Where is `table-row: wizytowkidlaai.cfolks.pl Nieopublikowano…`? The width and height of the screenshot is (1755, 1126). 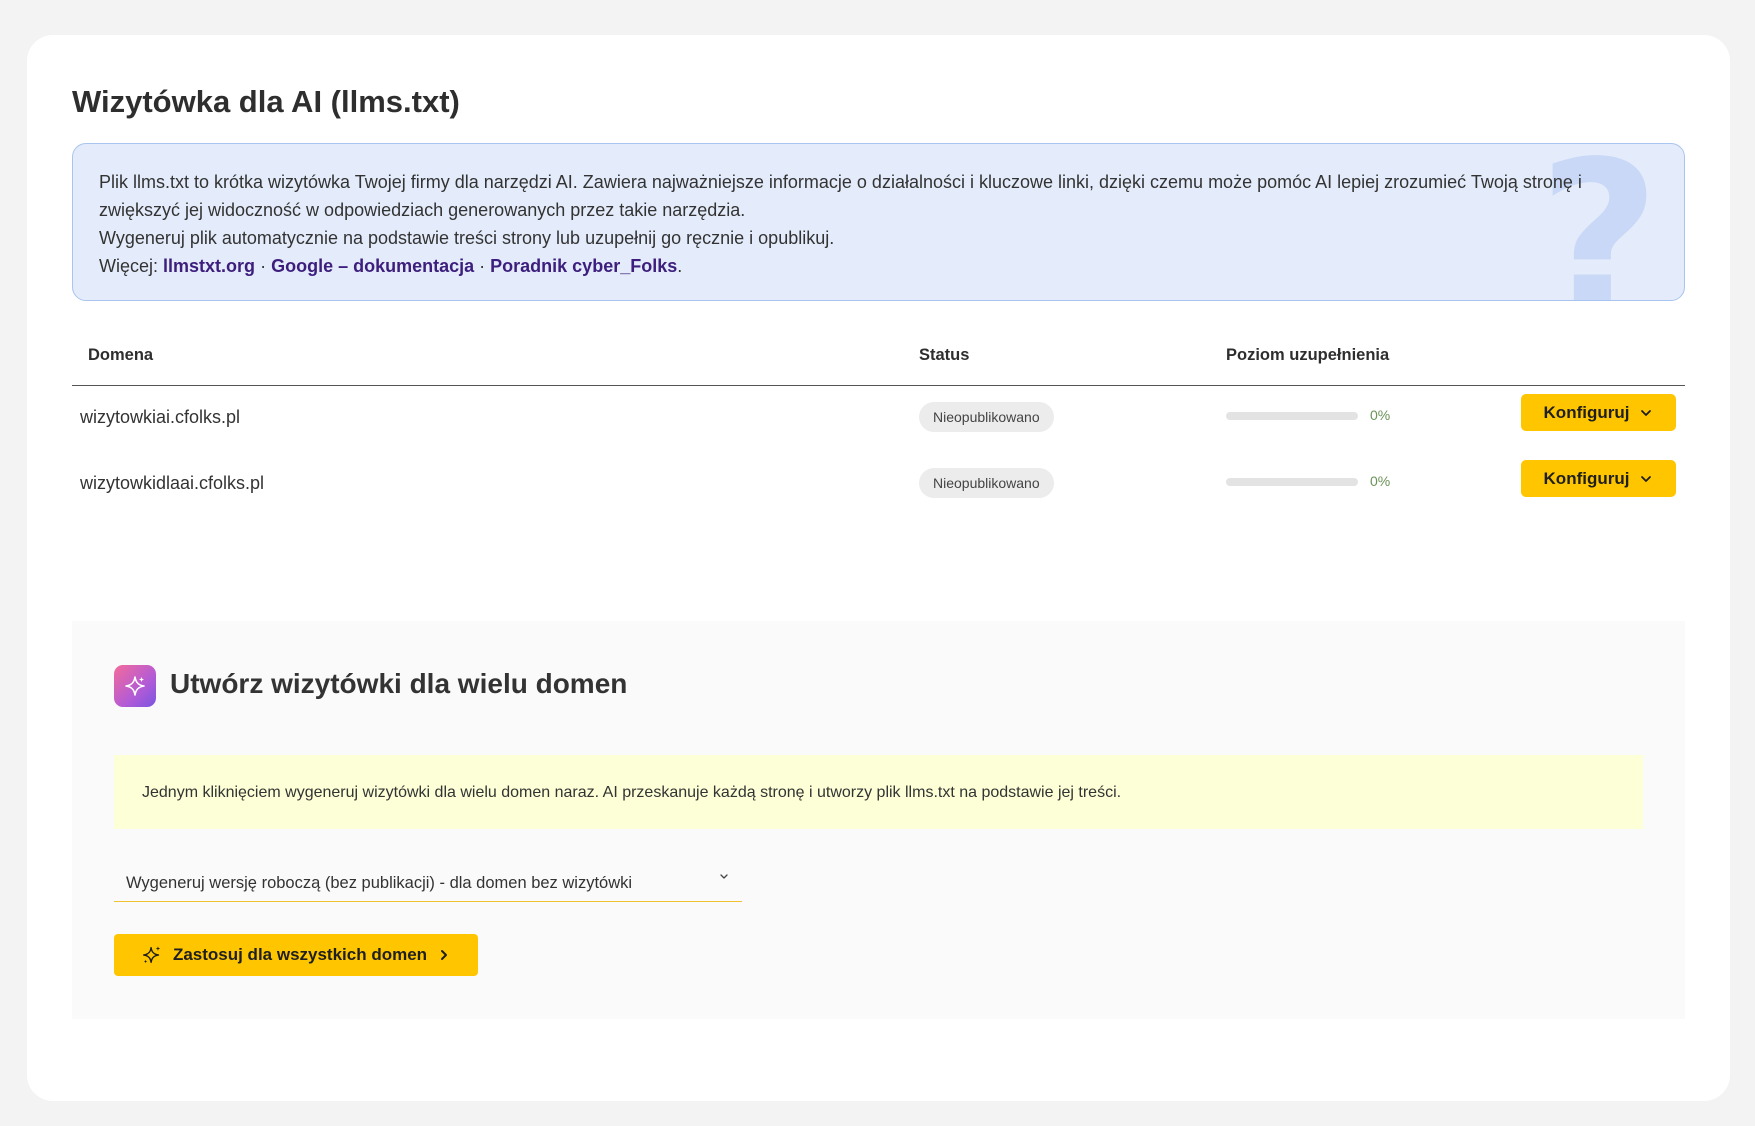
table-row: wizytowkidlaai.cfolks.pl Nieopublikowano… is located at coordinates (878, 484).